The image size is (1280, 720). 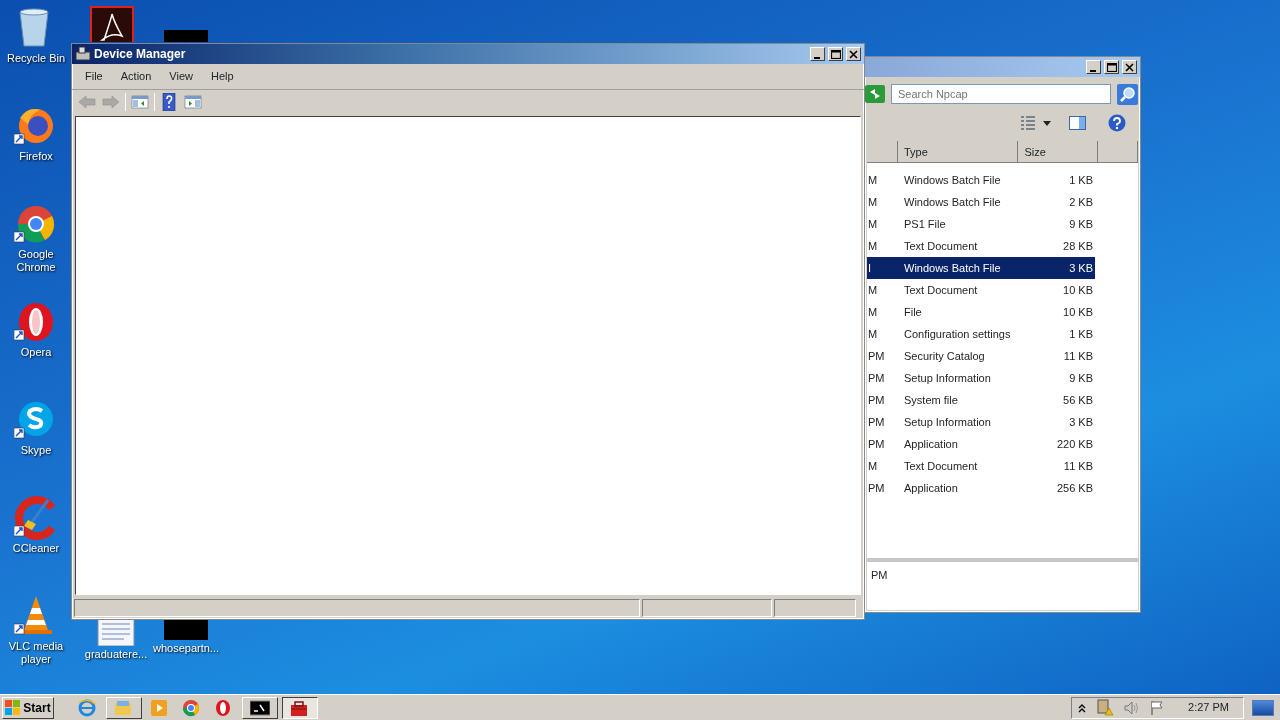 I want to click on speaker-icon, so click(x=1132, y=707).